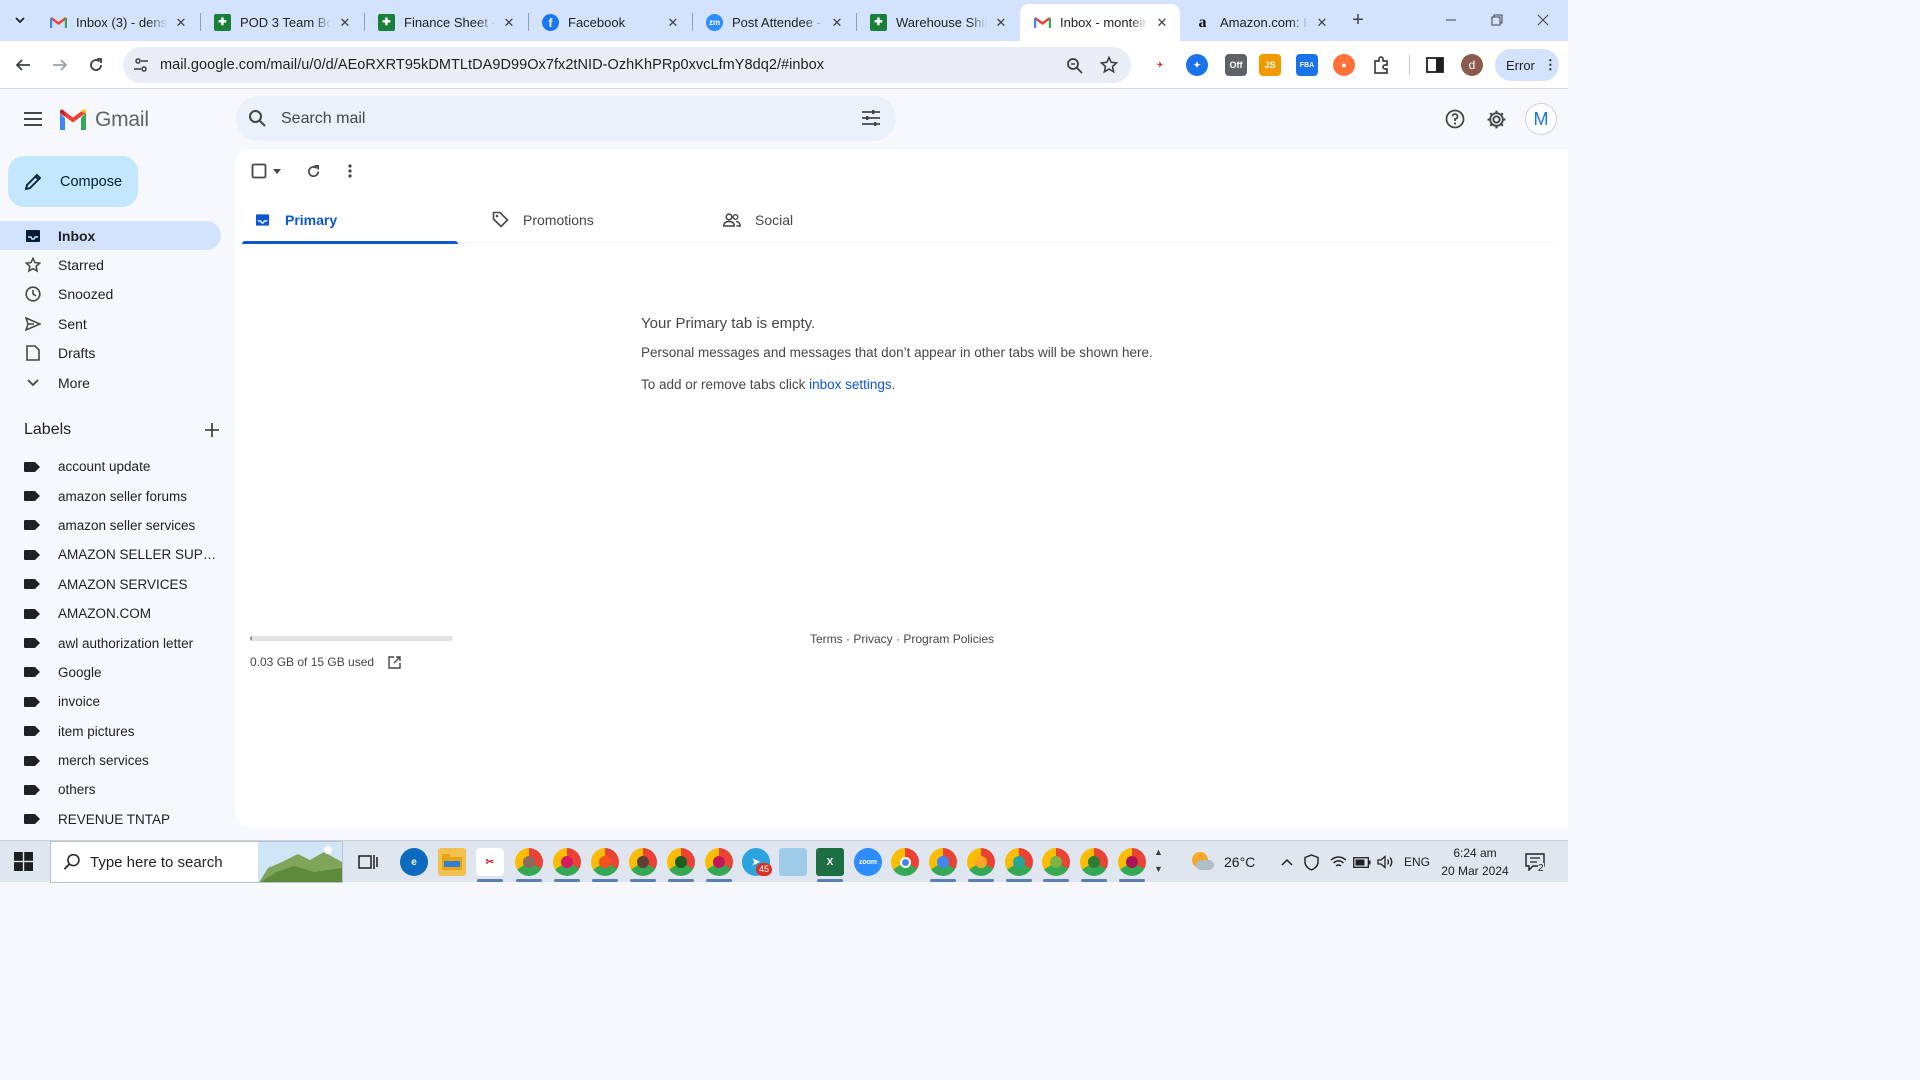 The height and width of the screenshot is (1080, 1920). Describe the element at coordinates (73, 181) in the screenshot. I see `compose-button: Compose` at that location.